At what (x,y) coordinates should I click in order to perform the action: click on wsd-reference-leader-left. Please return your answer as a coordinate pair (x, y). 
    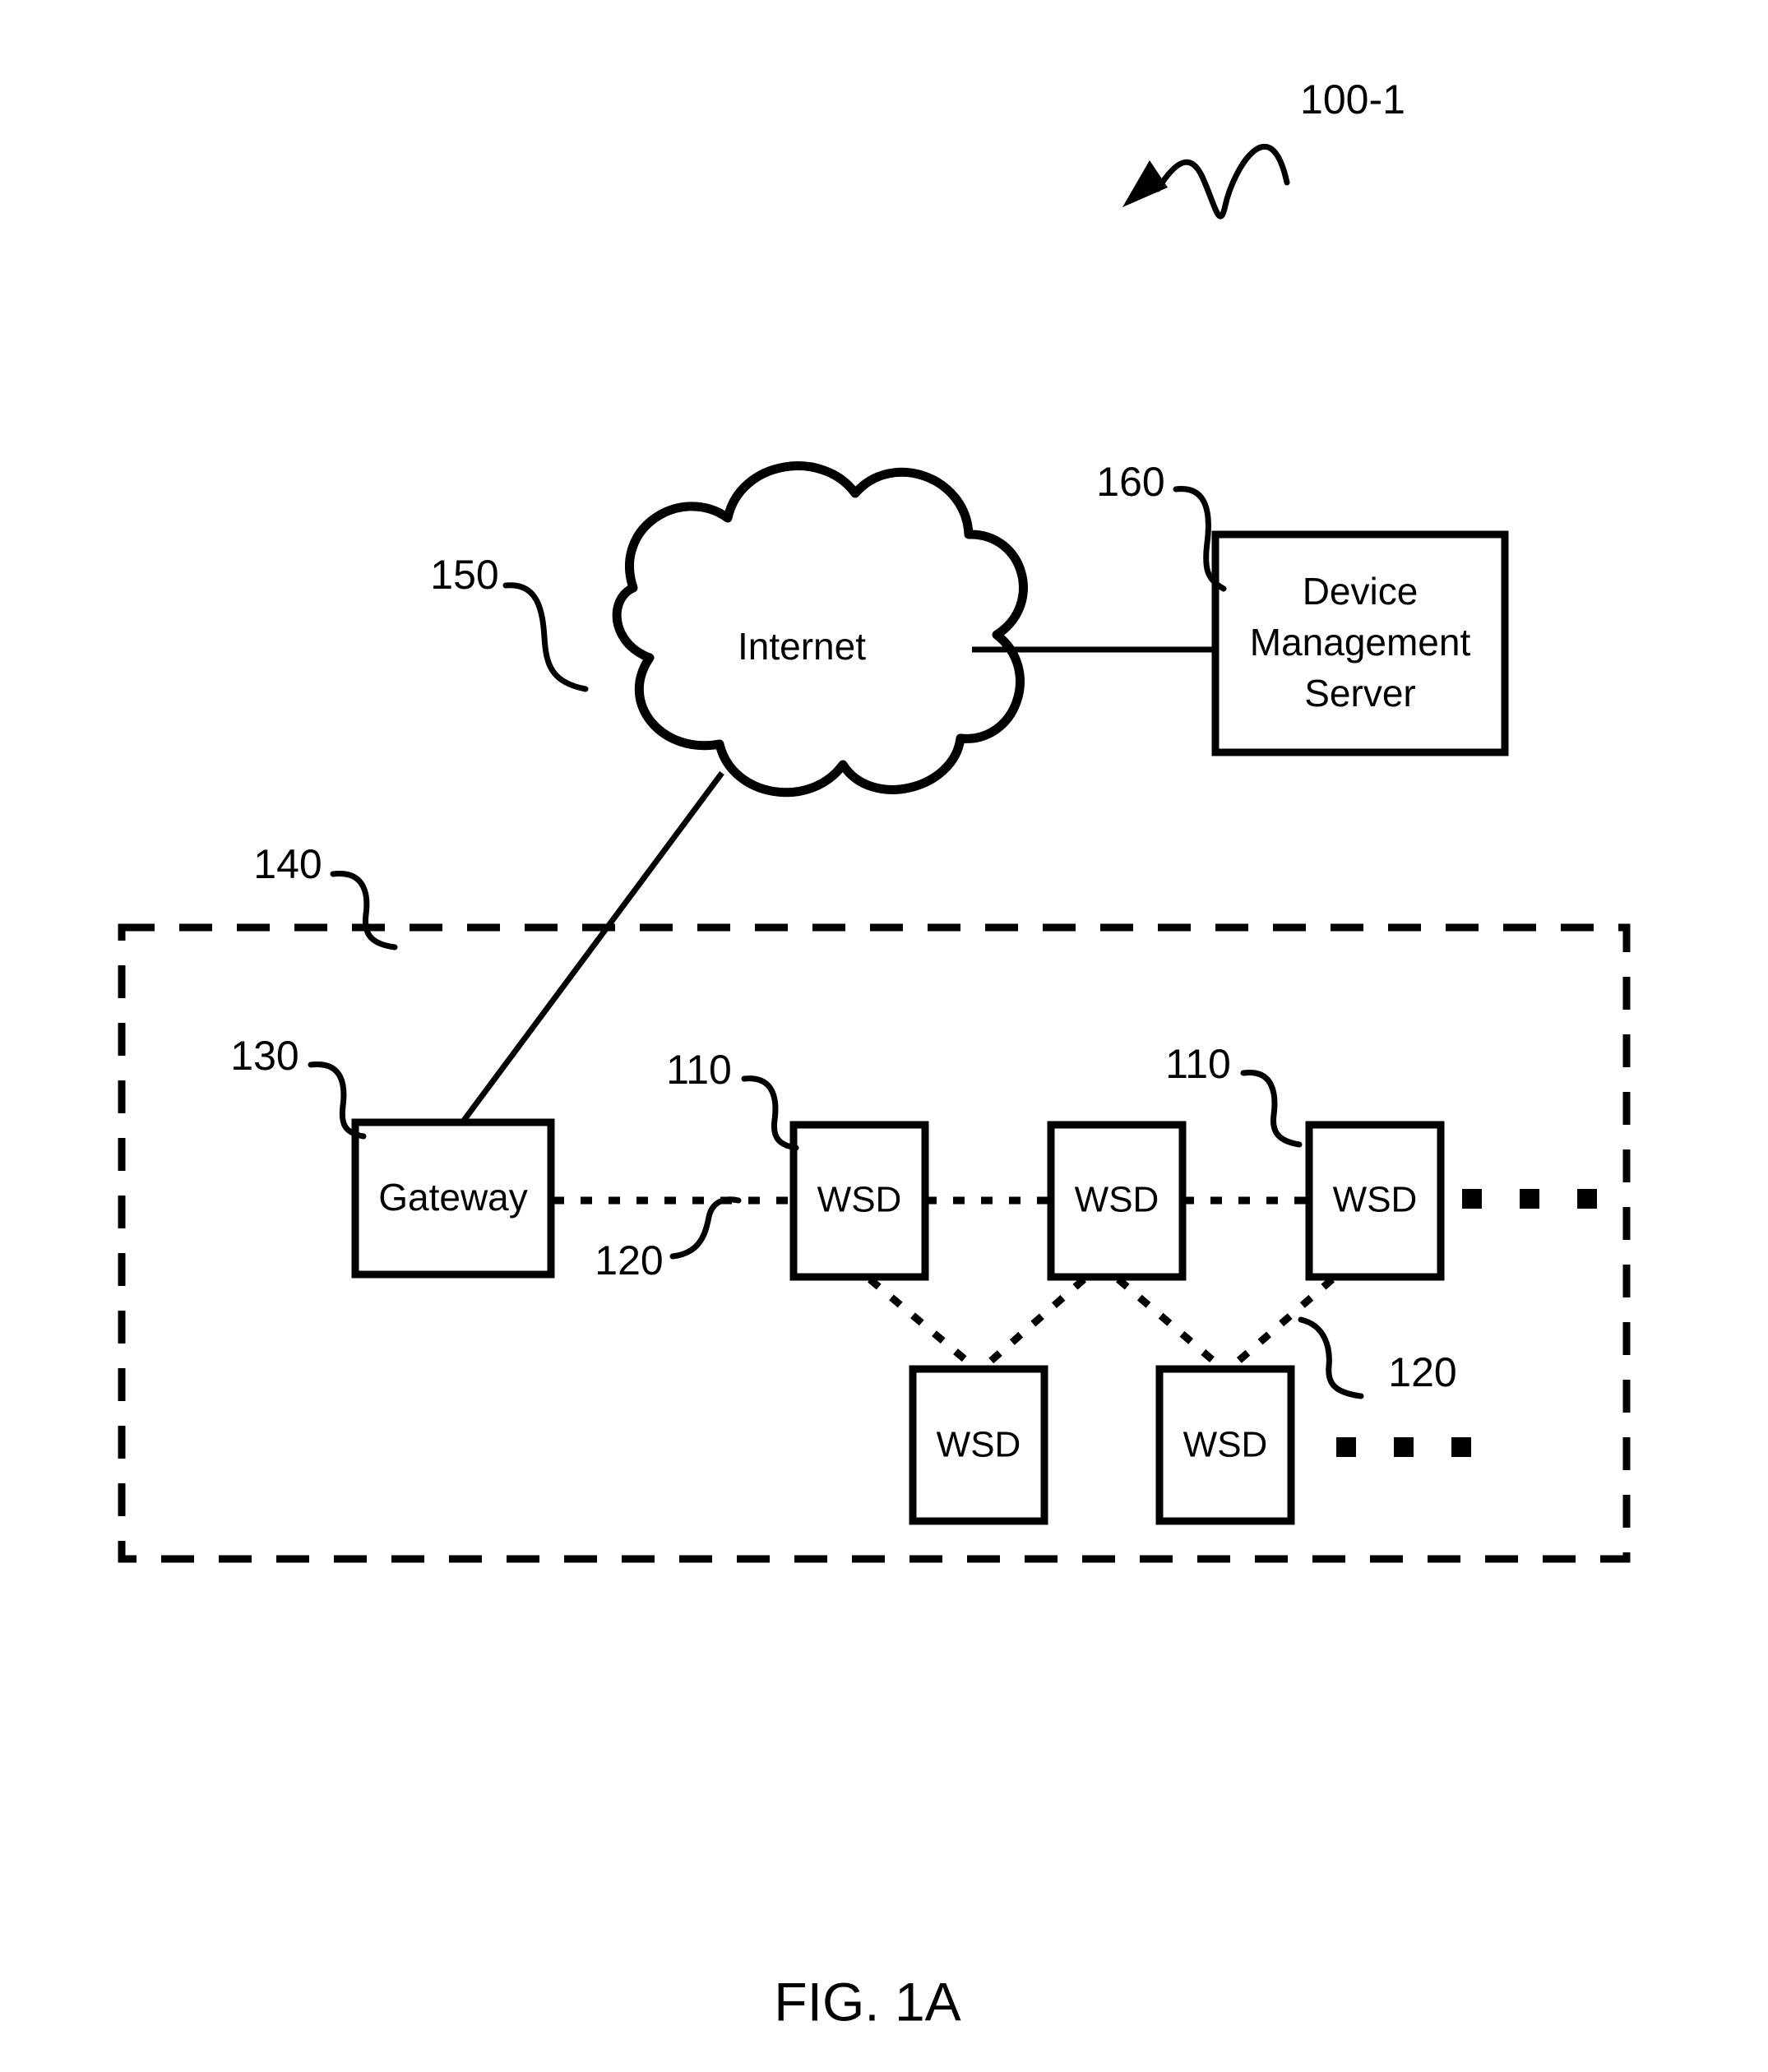
    Looking at the image, I should click on (770, 1113).